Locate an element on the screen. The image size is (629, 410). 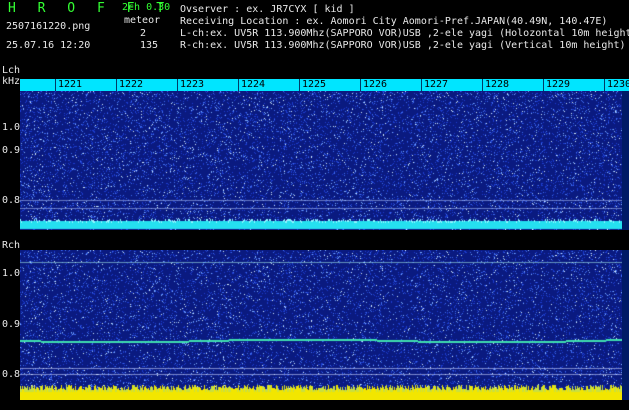
time-axis-label: 1229 is located at coordinates (558, 84).